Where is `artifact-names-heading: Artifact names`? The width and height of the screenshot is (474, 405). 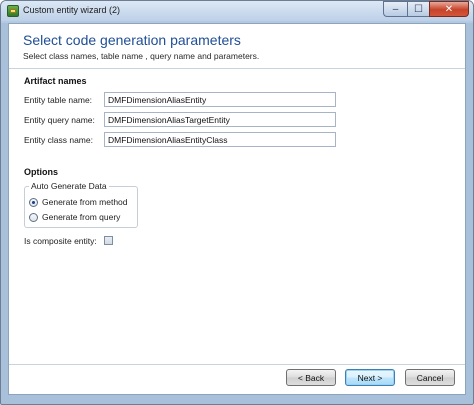
artifact-names-heading: Artifact names is located at coordinates (55, 81).